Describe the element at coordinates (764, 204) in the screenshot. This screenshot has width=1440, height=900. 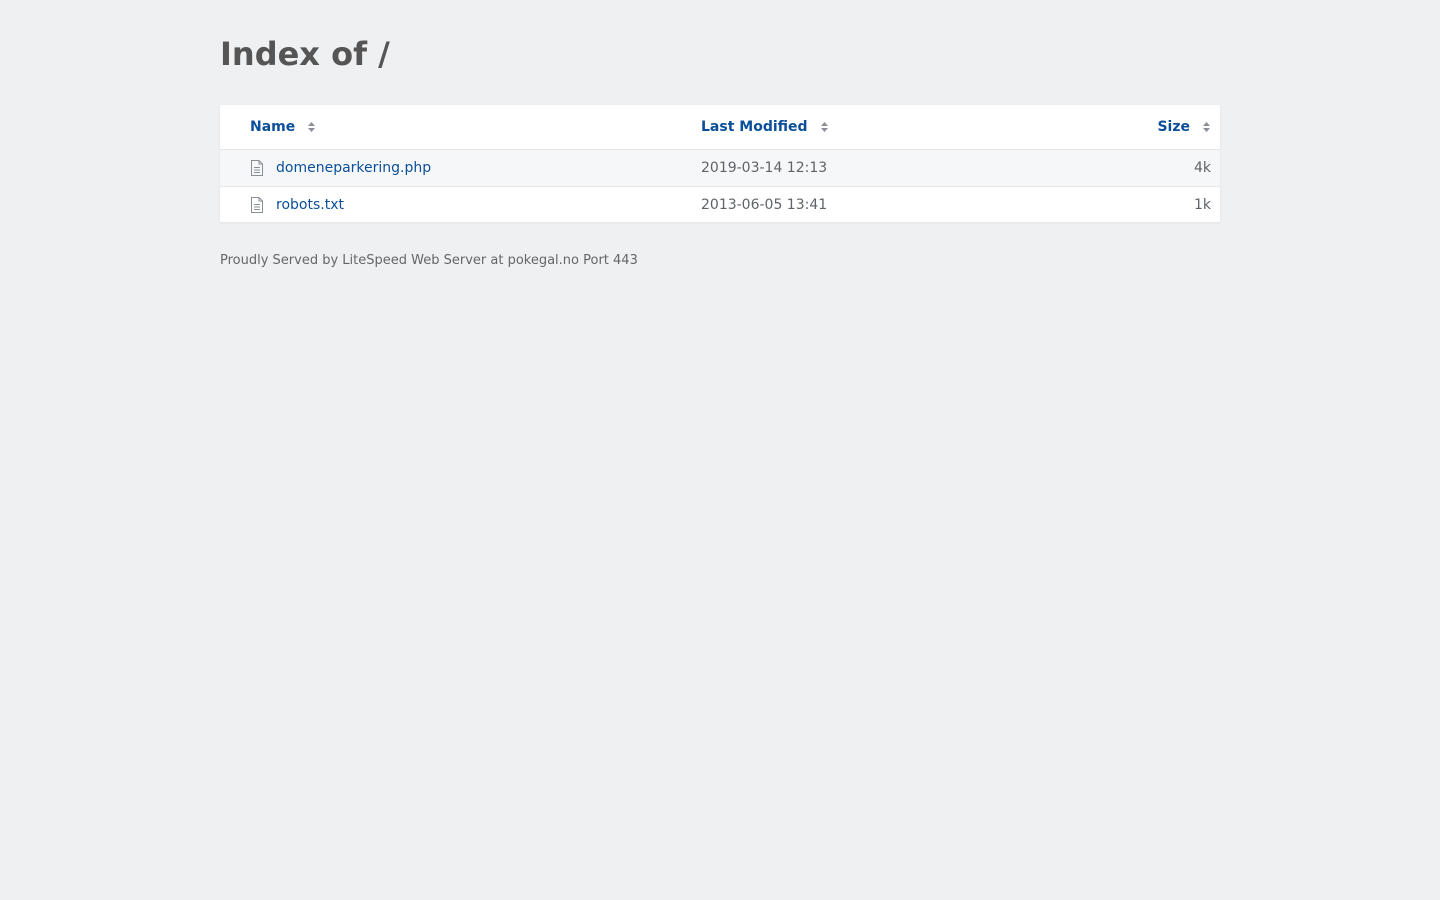
I see `modified-cell: 2013-06-05 13:41` at that location.